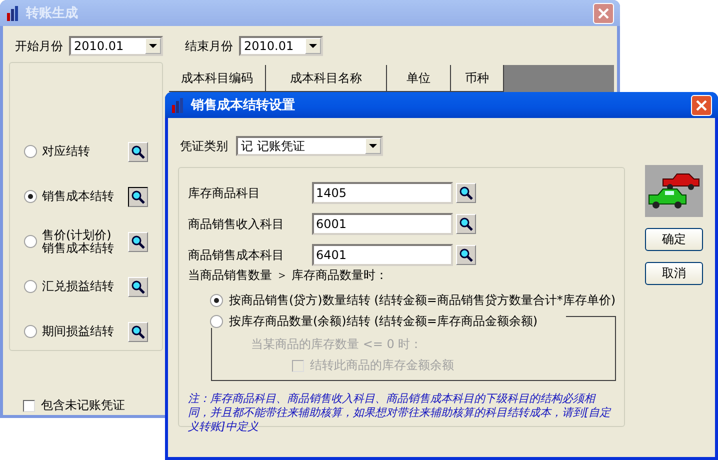 This screenshot has height=460, width=718. I want to click on account-input: 6401, so click(382, 255).